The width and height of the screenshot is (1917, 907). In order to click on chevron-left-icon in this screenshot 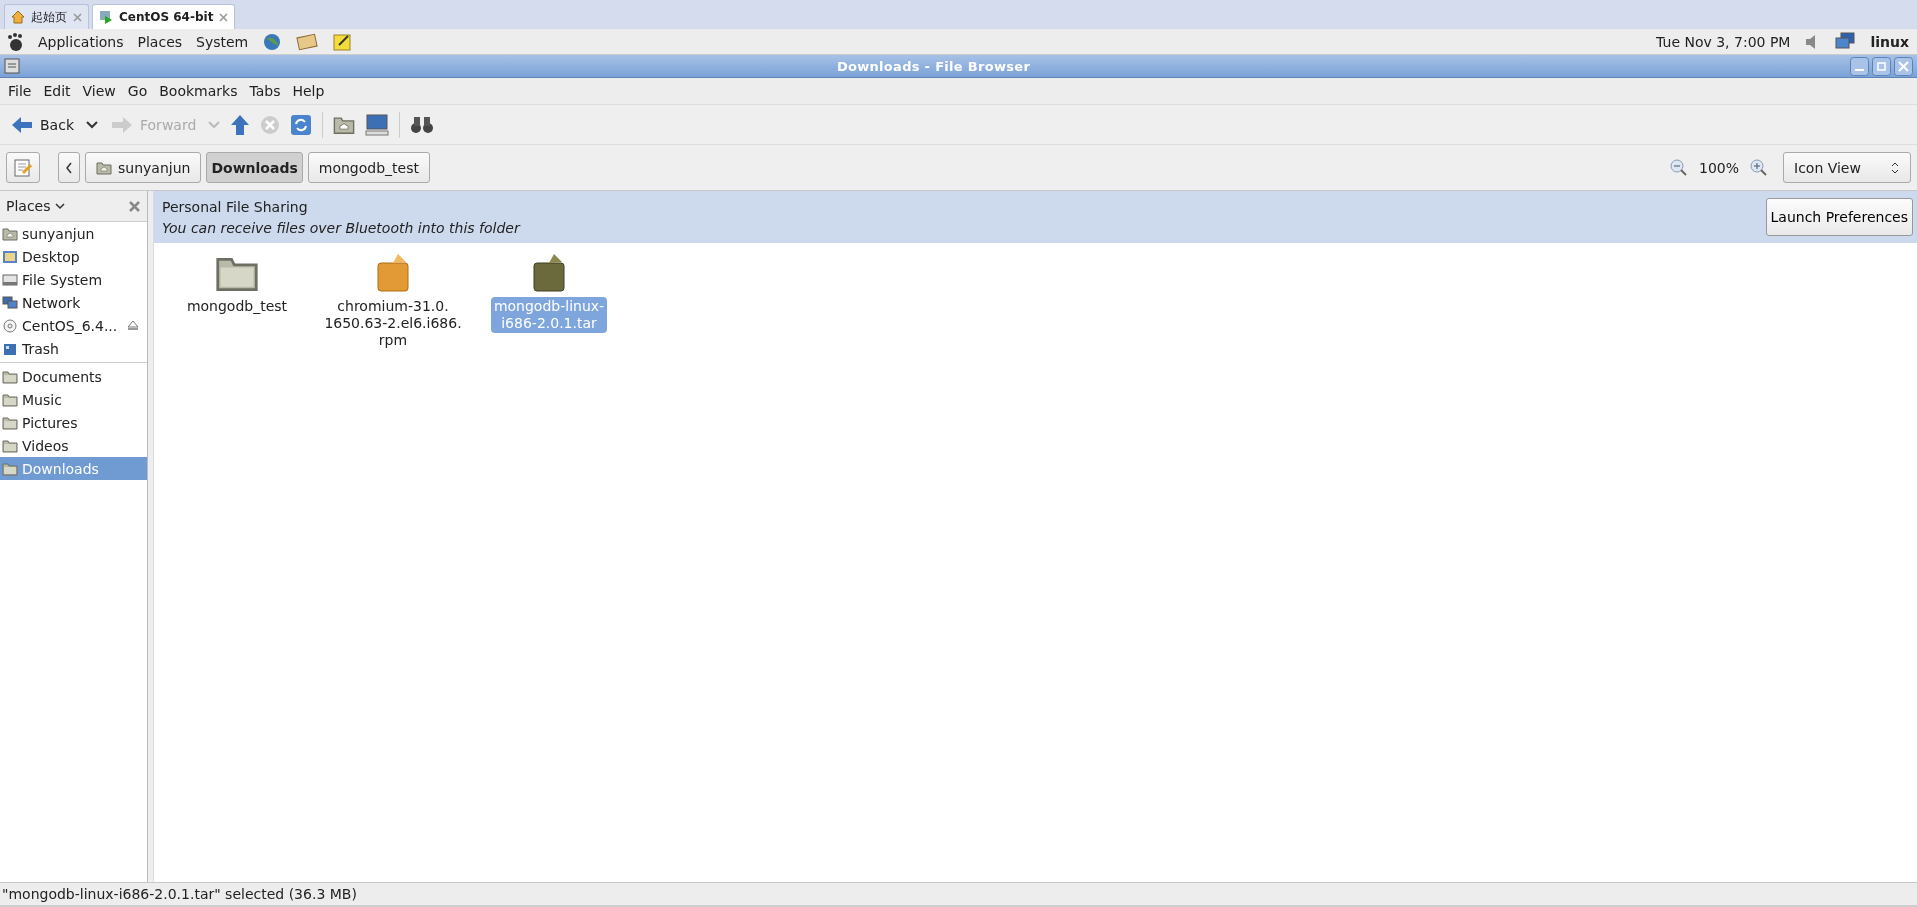, I will do `click(69, 167)`.